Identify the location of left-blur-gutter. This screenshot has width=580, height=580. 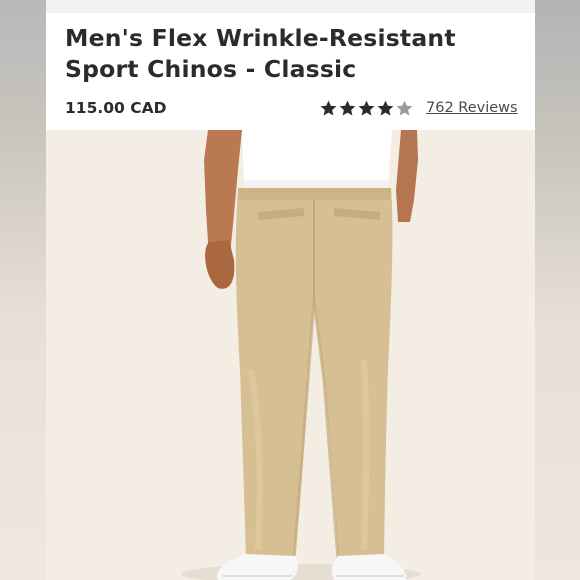
(23, 290).